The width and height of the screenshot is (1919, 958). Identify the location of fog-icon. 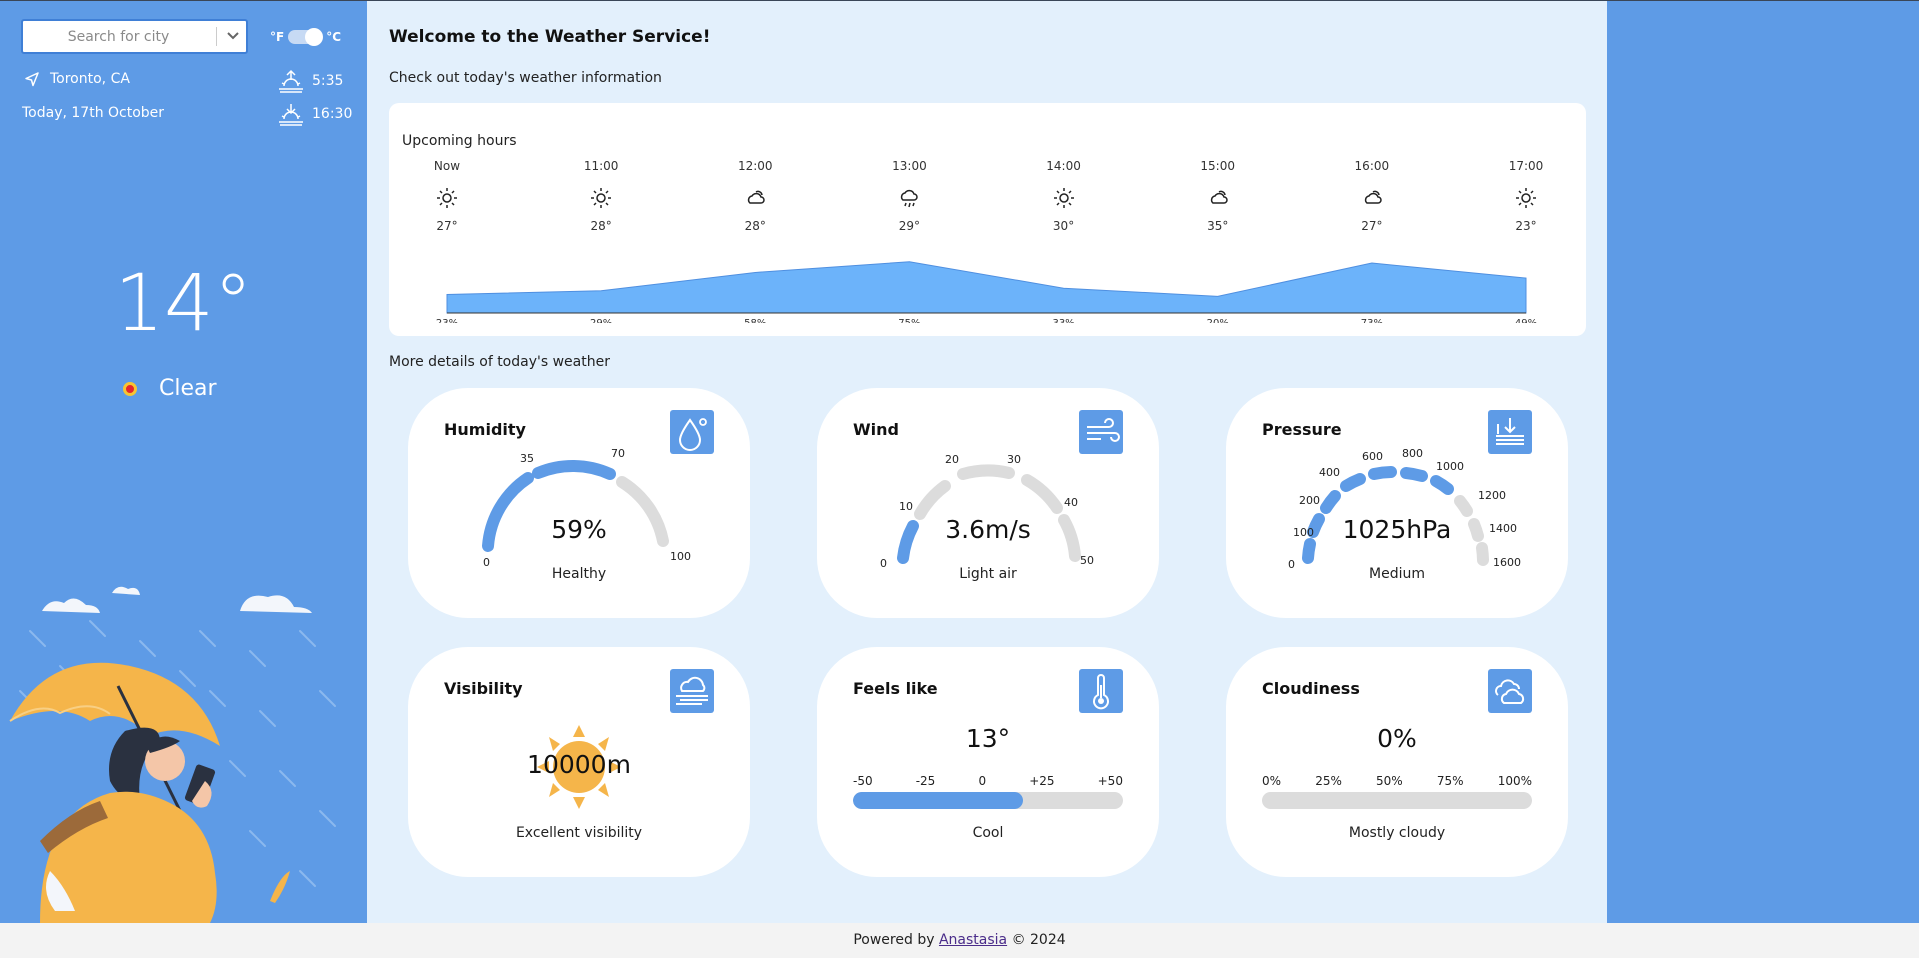
(692, 691).